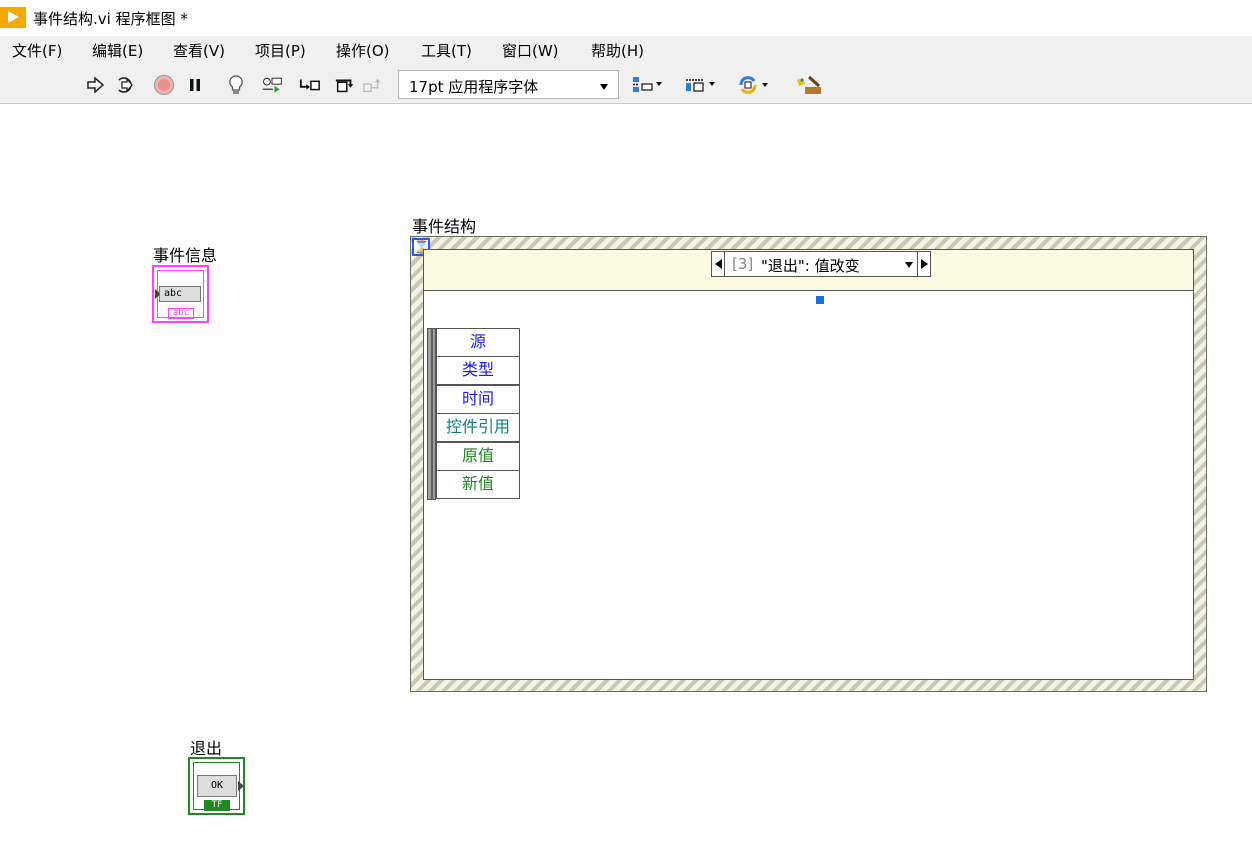 The width and height of the screenshot is (1252, 853). I want to click on pause-icon, so click(195, 85).